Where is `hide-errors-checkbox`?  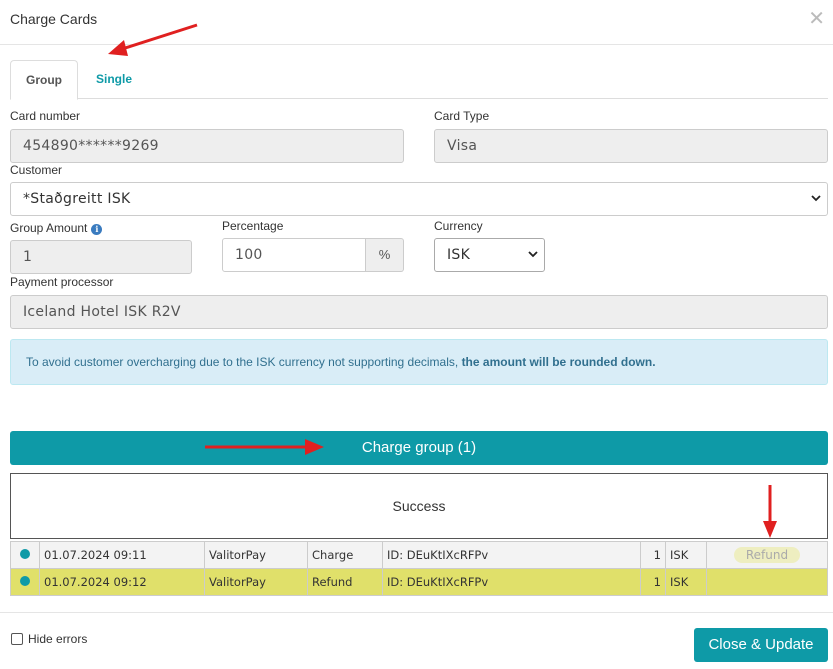
hide-errors-checkbox is located at coordinates (17, 639).